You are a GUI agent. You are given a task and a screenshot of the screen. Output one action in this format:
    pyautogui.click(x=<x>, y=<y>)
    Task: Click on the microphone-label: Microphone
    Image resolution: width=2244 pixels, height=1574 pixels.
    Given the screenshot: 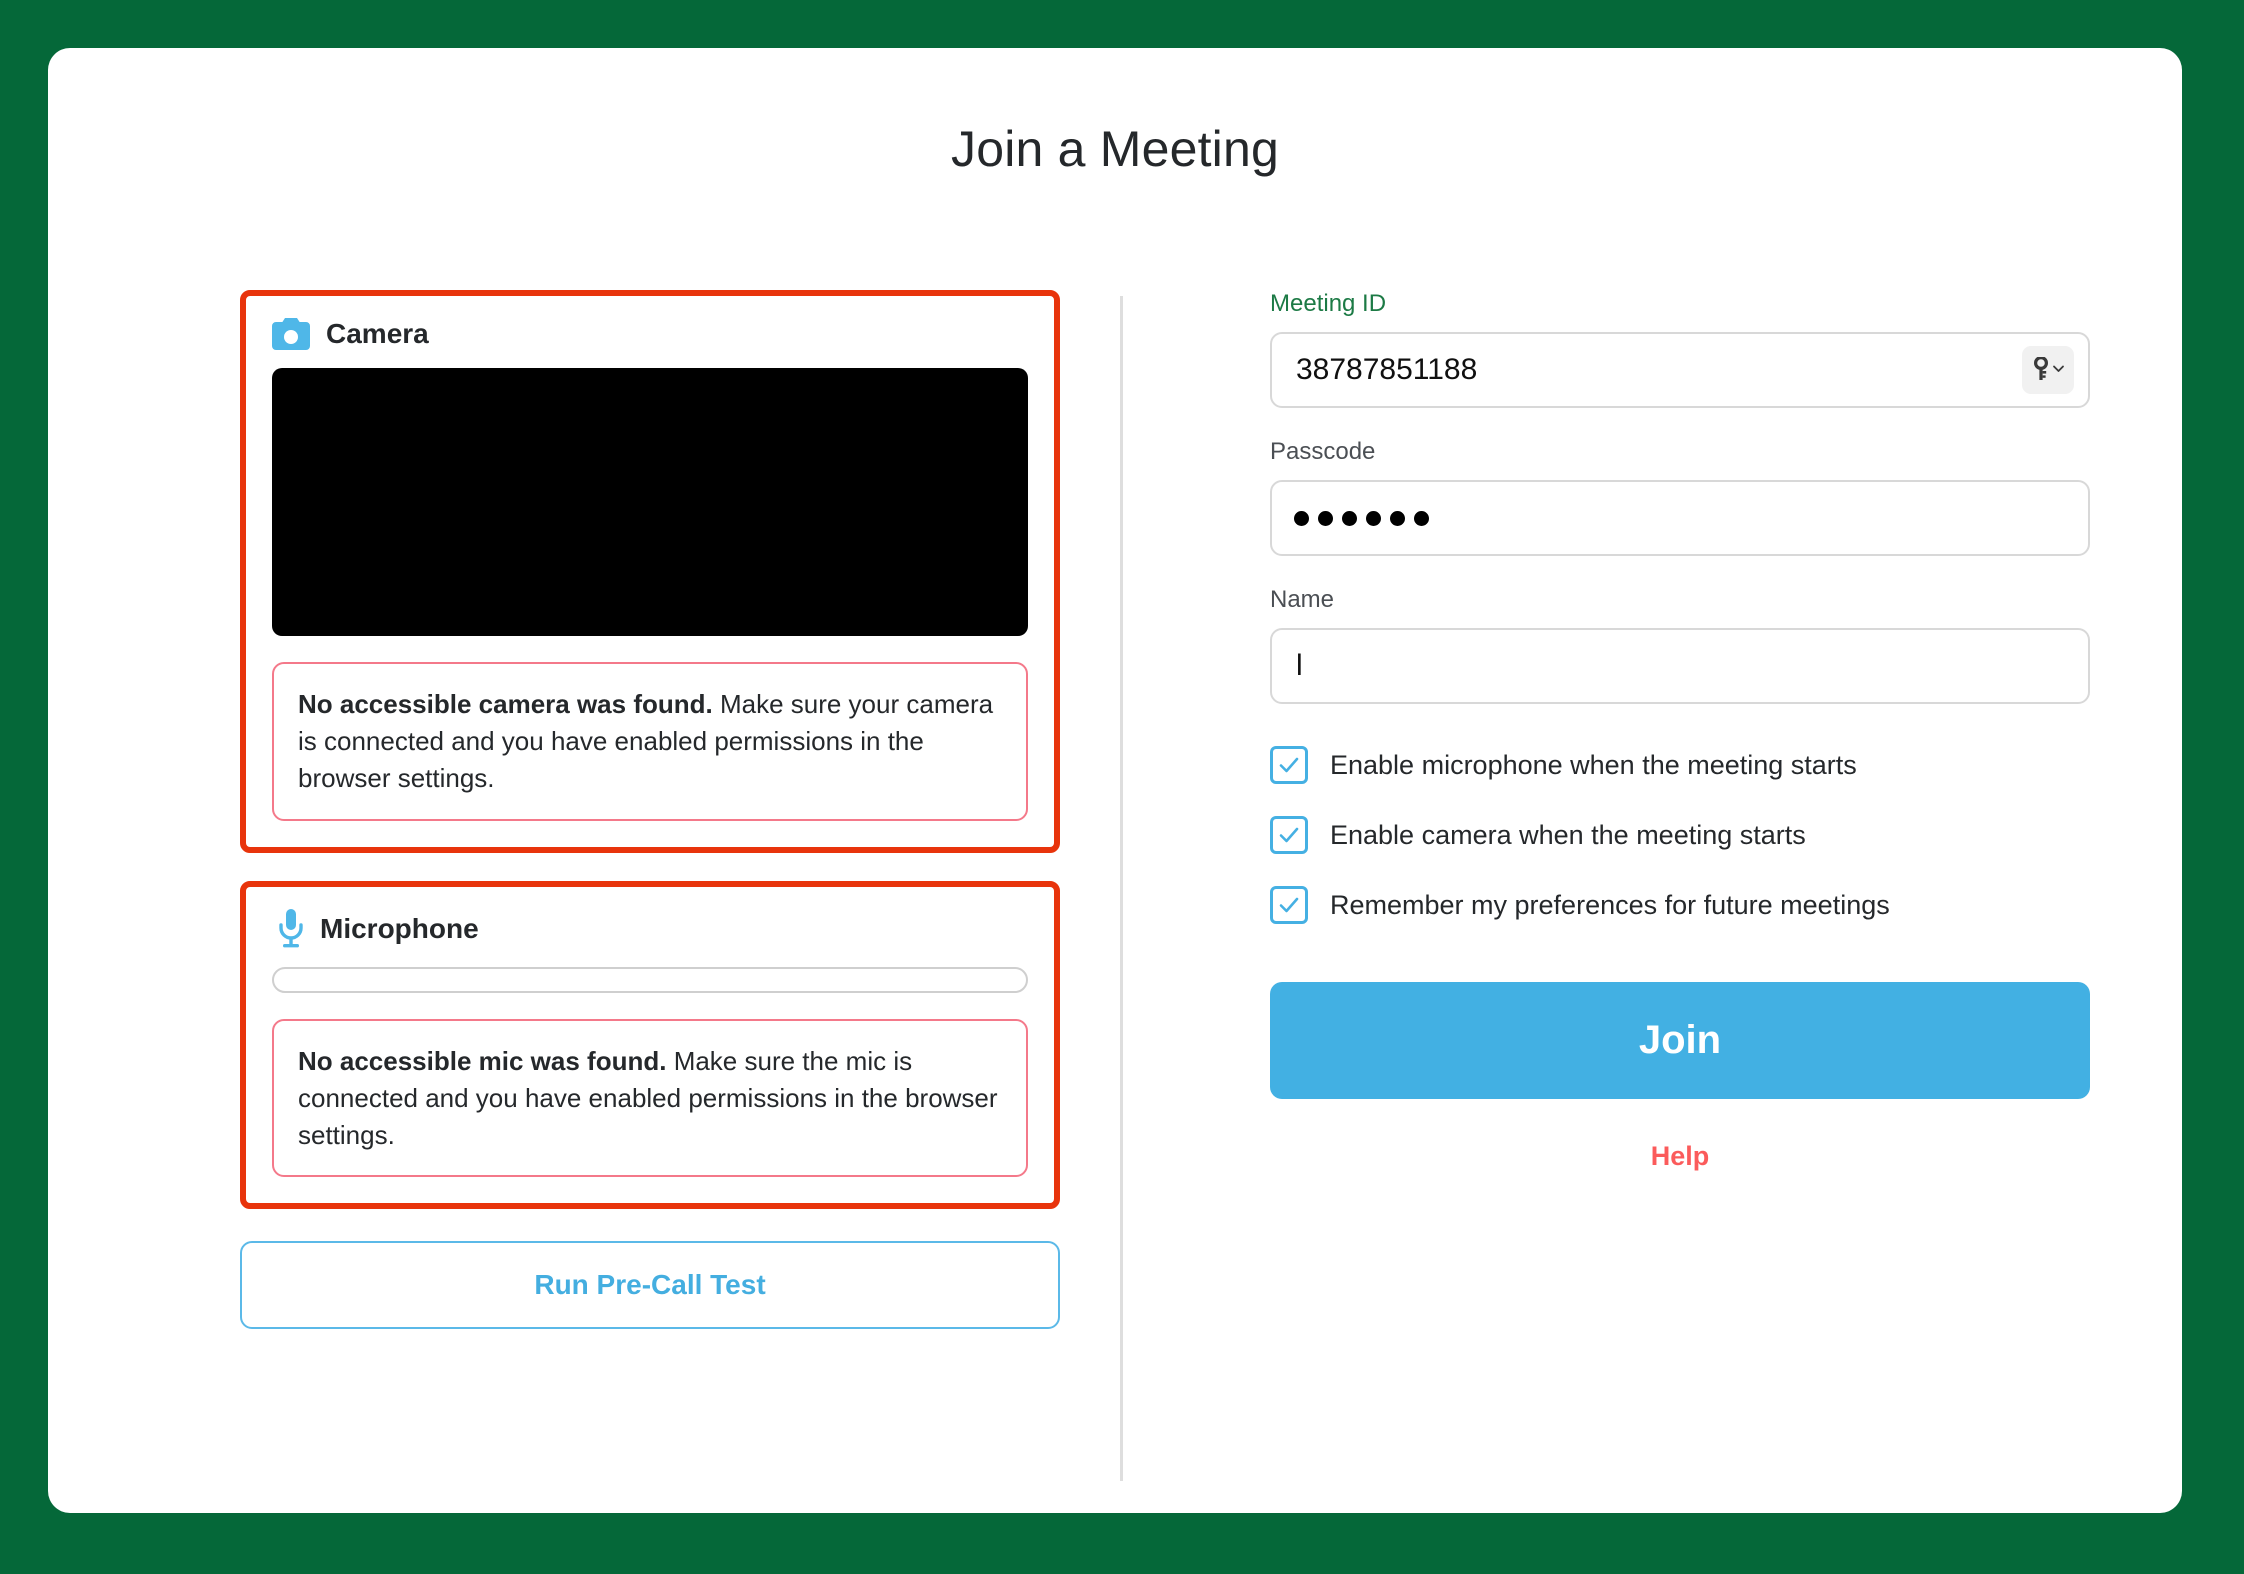 What is the action you would take?
    pyautogui.click(x=399, y=928)
    